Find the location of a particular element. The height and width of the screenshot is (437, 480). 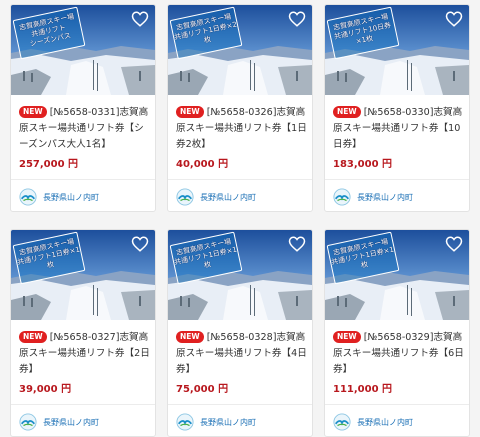

product-image: 志賀高原スキー場 共通リフト シーズンパス is located at coordinates (83, 50).